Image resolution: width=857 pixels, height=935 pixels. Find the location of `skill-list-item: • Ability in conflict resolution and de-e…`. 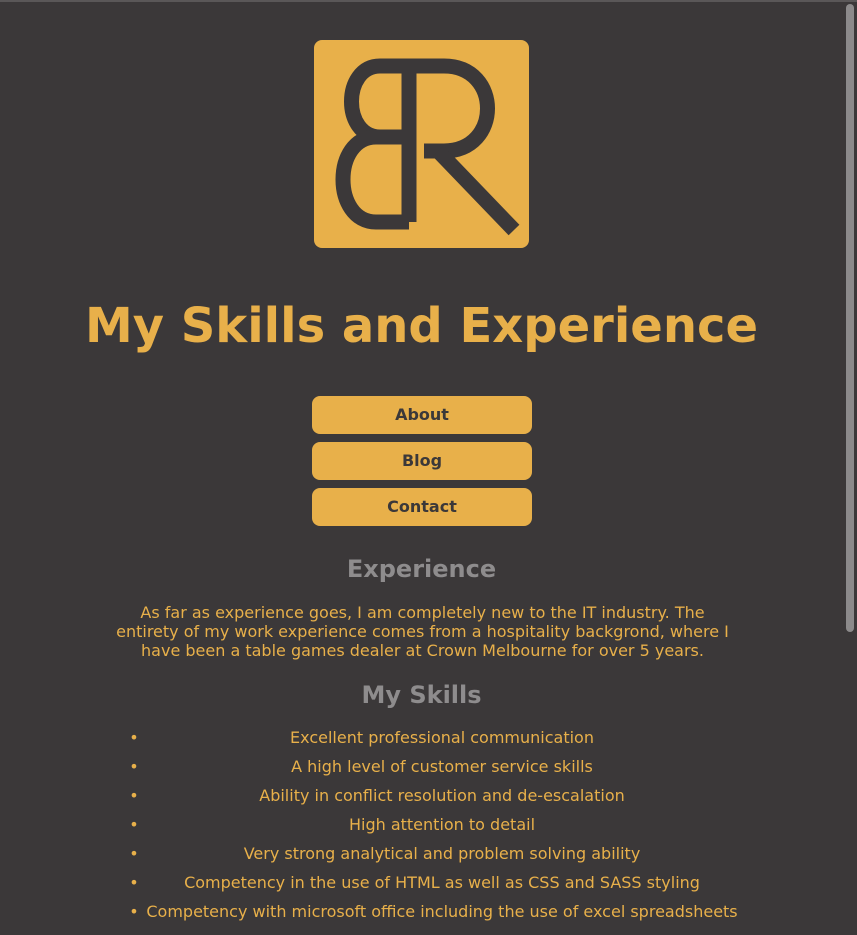

skill-list-item: • Ability in conflict resolution and de-e… is located at coordinates (421, 798).